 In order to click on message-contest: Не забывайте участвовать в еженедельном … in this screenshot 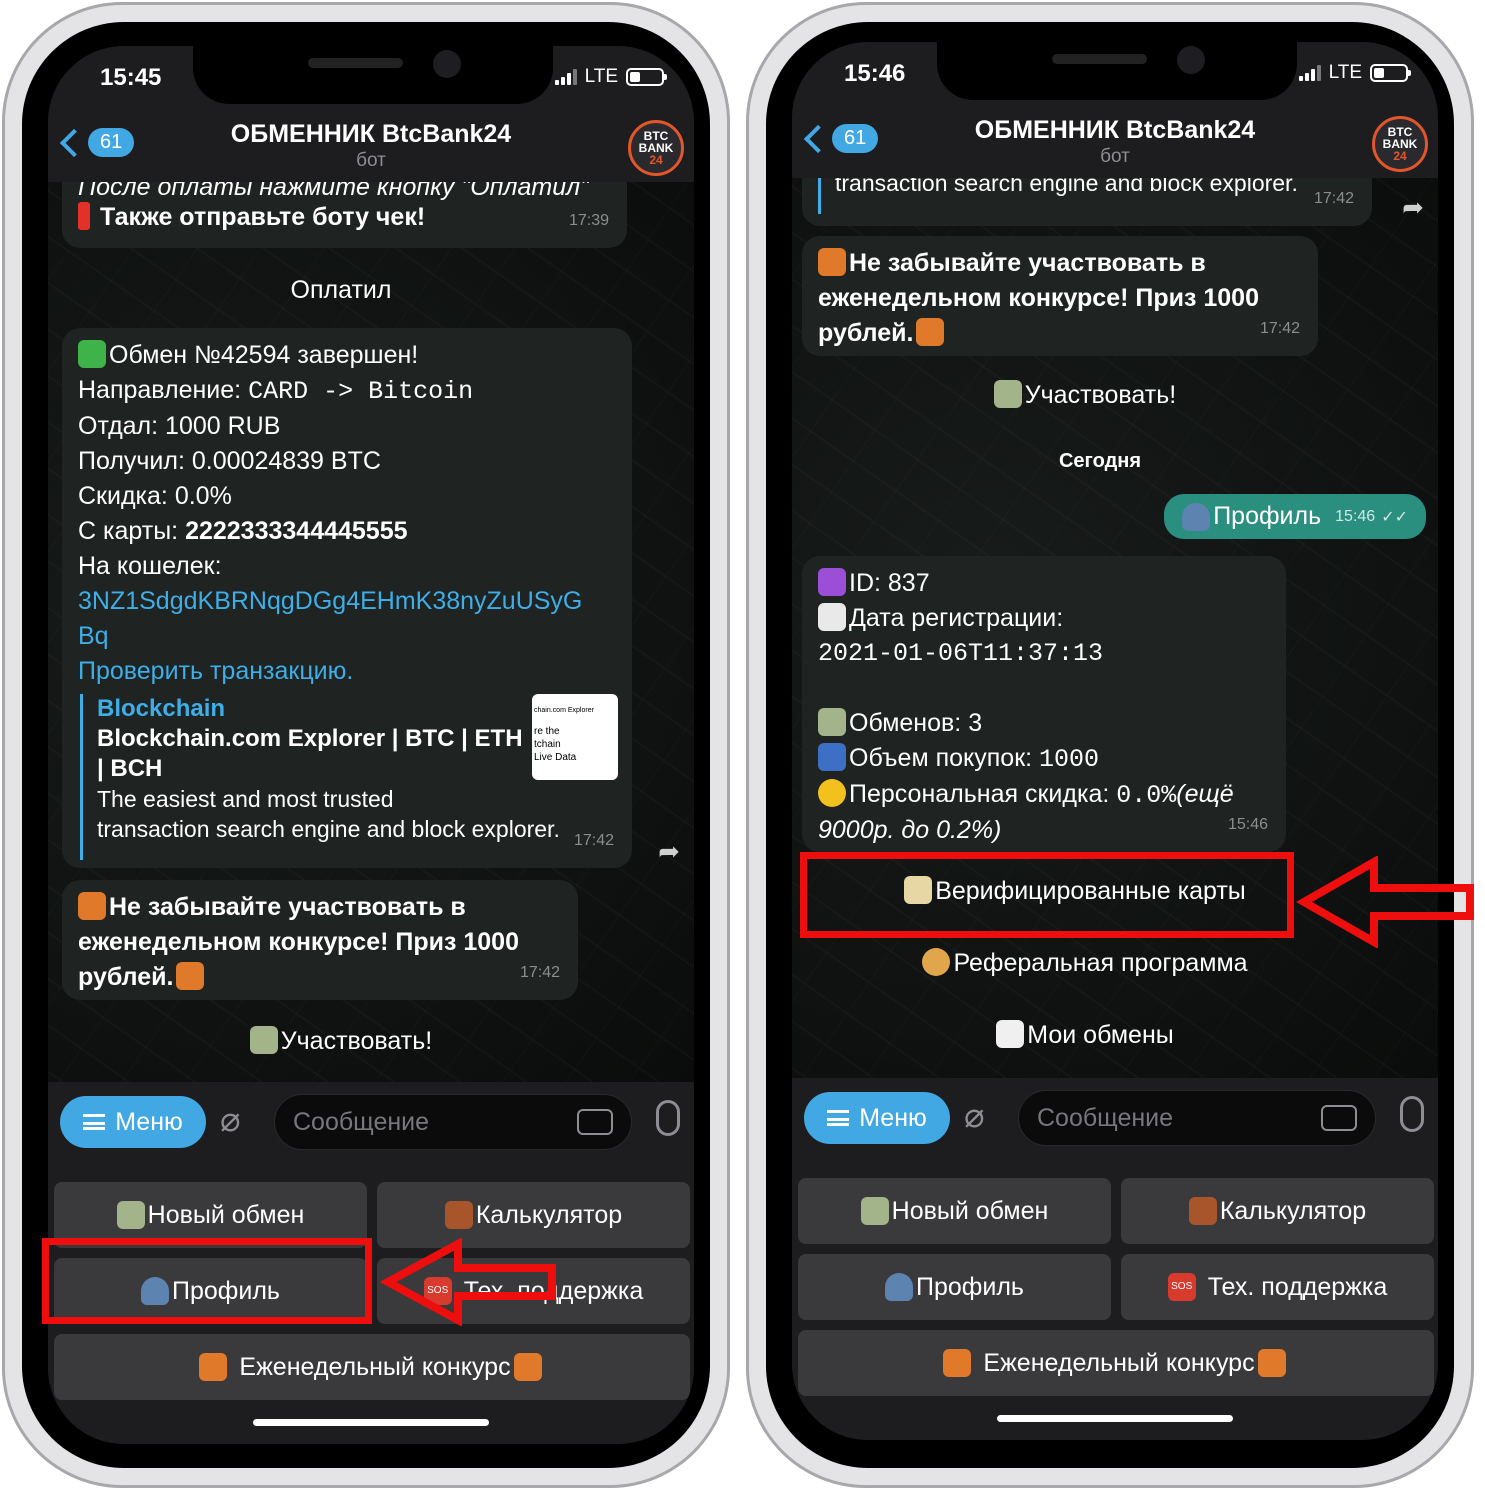, I will do `click(1060, 296)`.